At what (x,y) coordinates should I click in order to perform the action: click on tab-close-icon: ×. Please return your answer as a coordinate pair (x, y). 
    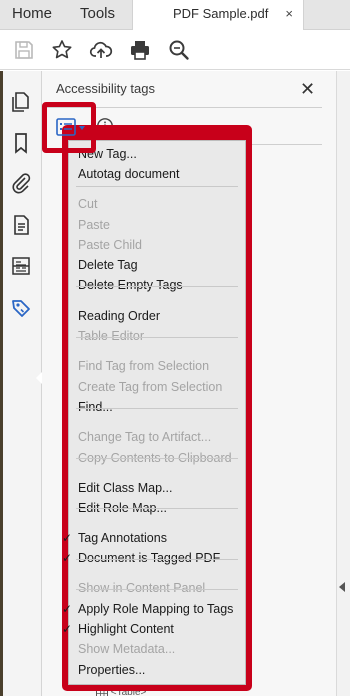
    Looking at the image, I should click on (289, 14).